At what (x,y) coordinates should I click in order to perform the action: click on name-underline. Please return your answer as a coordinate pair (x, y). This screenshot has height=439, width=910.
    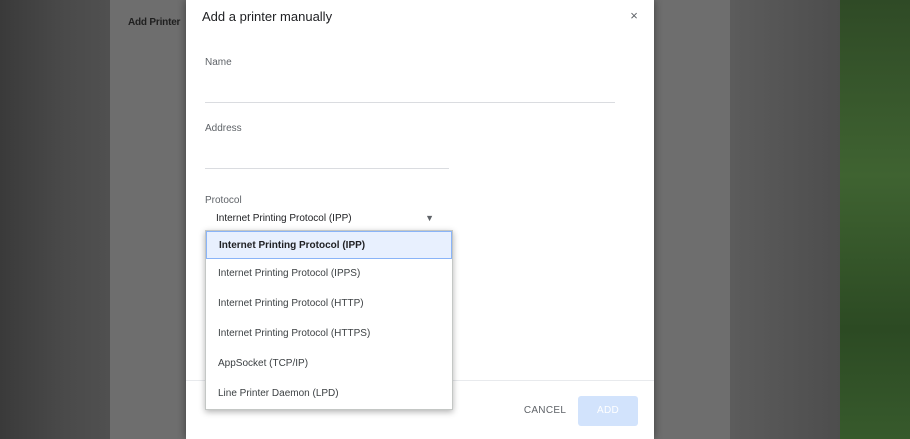
    Looking at the image, I should click on (410, 102).